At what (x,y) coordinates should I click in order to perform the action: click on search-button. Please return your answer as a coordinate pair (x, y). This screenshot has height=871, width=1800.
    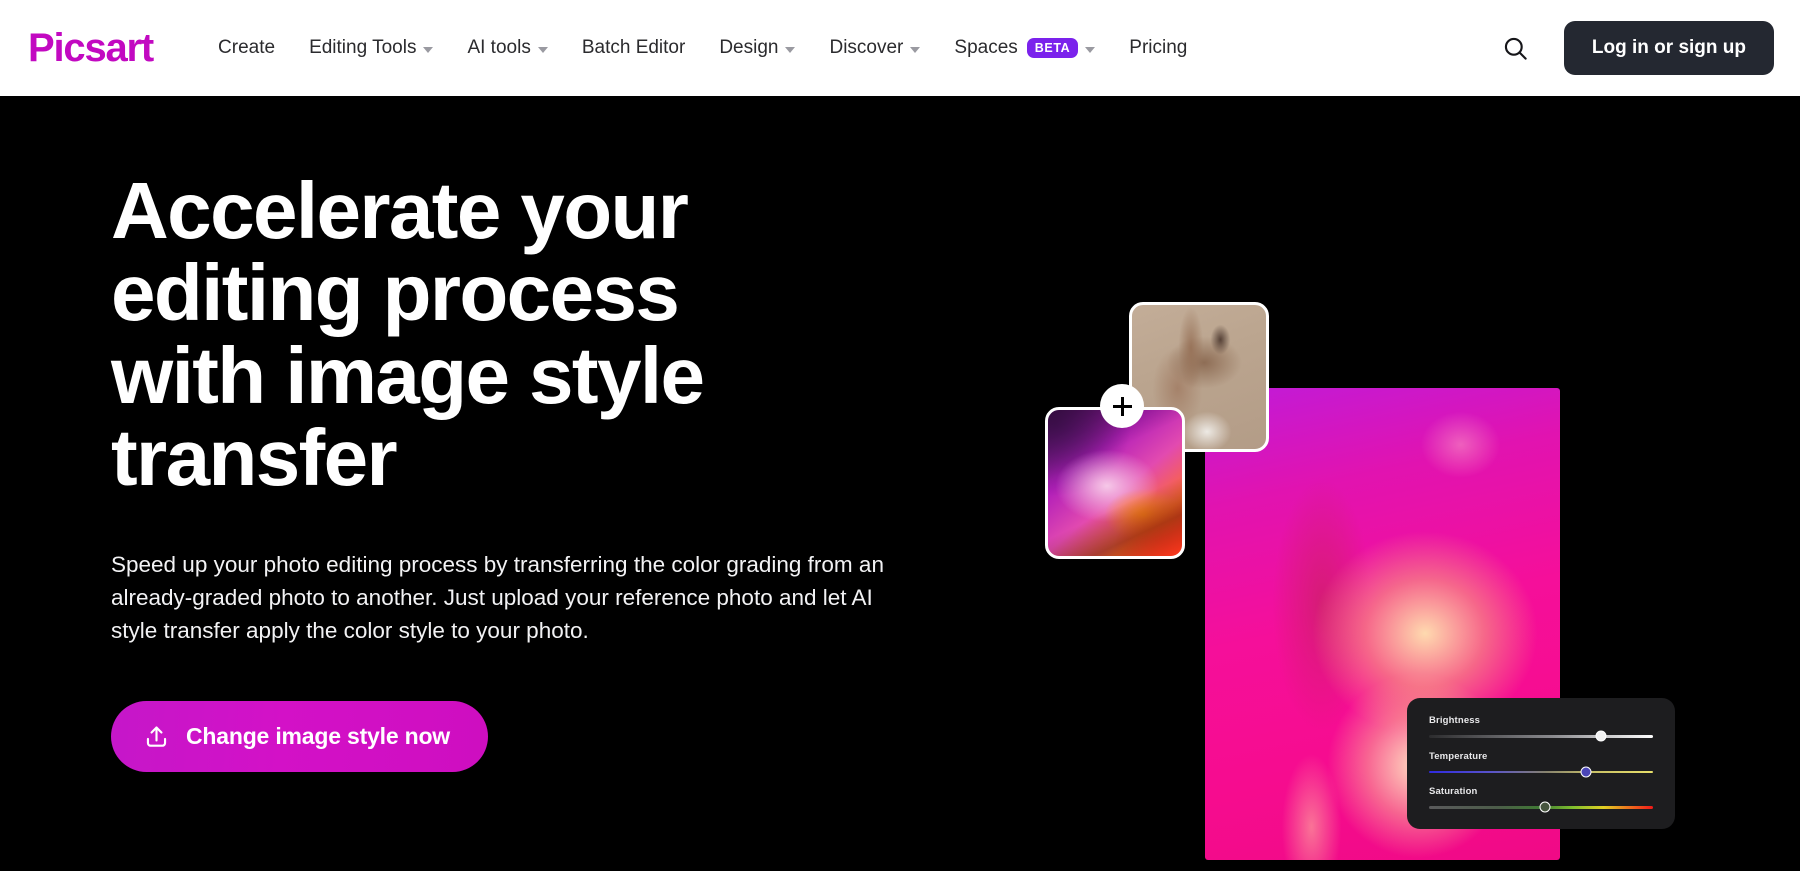
    Looking at the image, I should click on (1516, 48).